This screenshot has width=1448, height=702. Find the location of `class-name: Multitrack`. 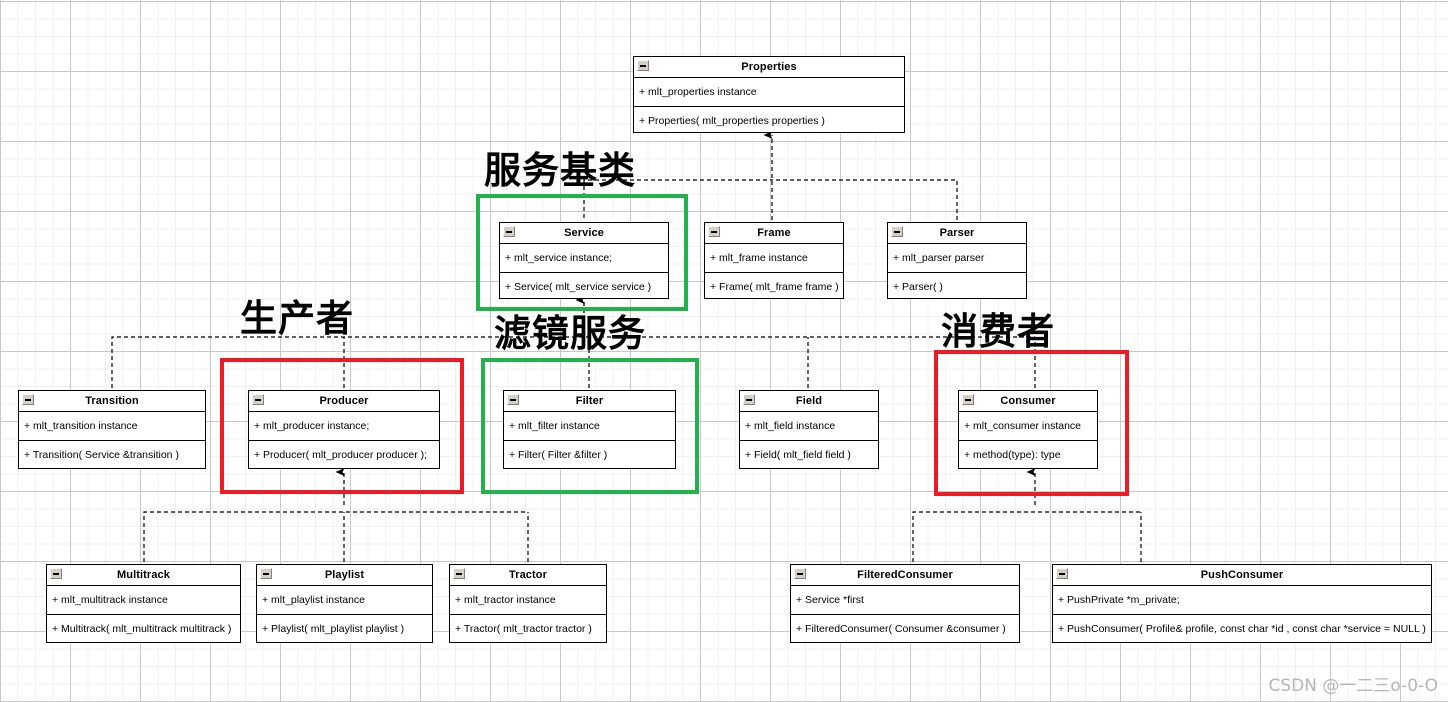

class-name: Multitrack is located at coordinates (143, 575).